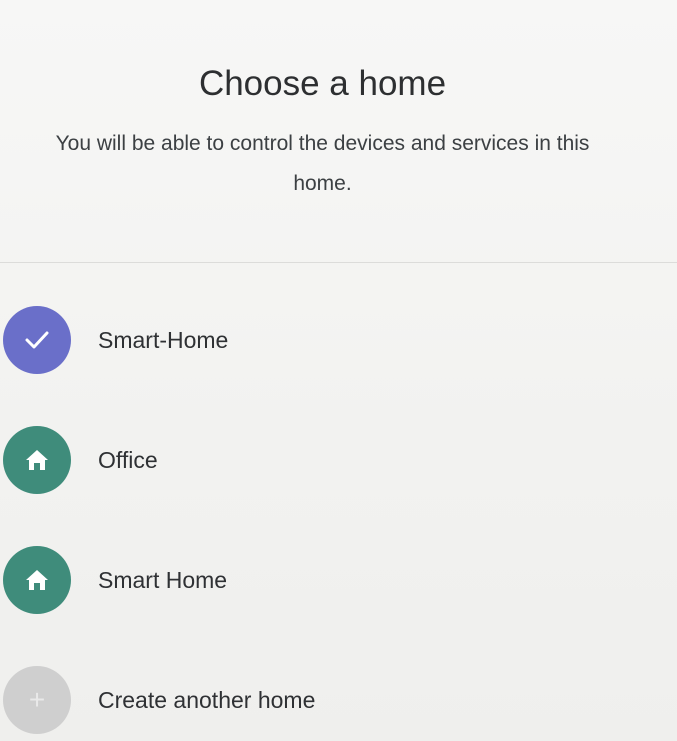 This screenshot has height=741, width=677. What do you see at coordinates (338, 340) in the screenshot?
I see `home-item-smart-home-selected: Smart-Home` at bounding box center [338, 340].